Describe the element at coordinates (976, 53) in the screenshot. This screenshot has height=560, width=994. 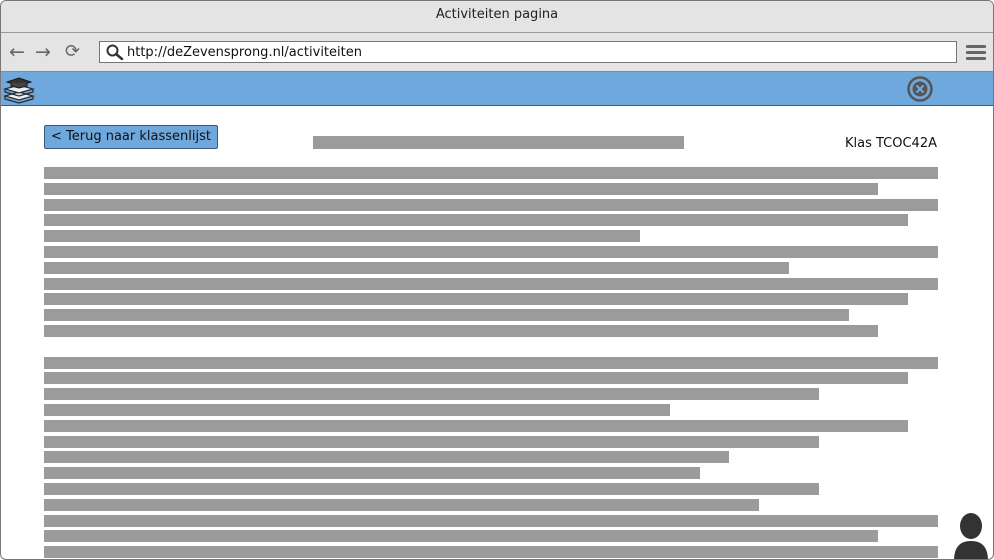
I see `hamburger-menu-icon` at that location.